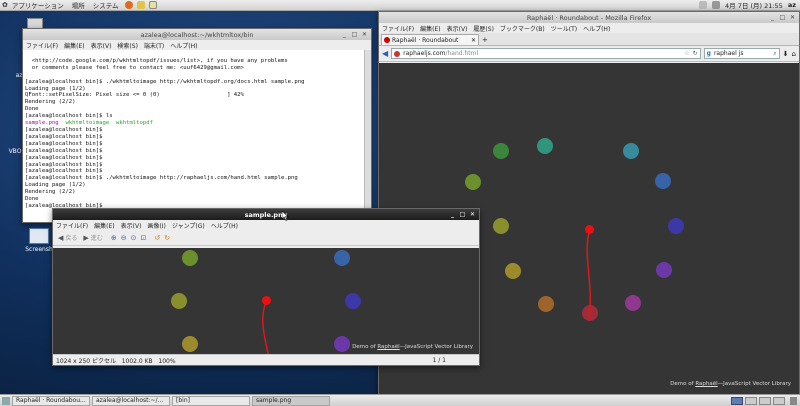 This screenshot has width=800, height=406. I want to click on note-launcher-icon, so click(152, 5).